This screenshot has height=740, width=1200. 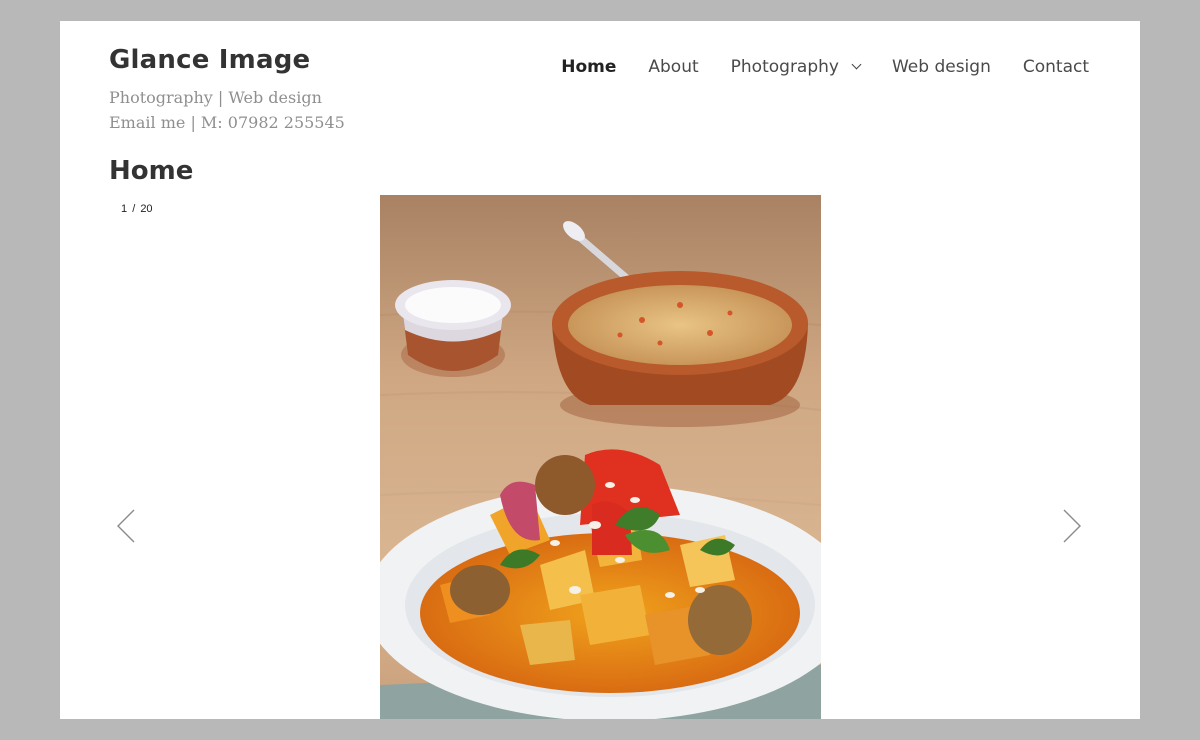 I want to click on slide-counter-current: 1, so click(x=124, y=209).